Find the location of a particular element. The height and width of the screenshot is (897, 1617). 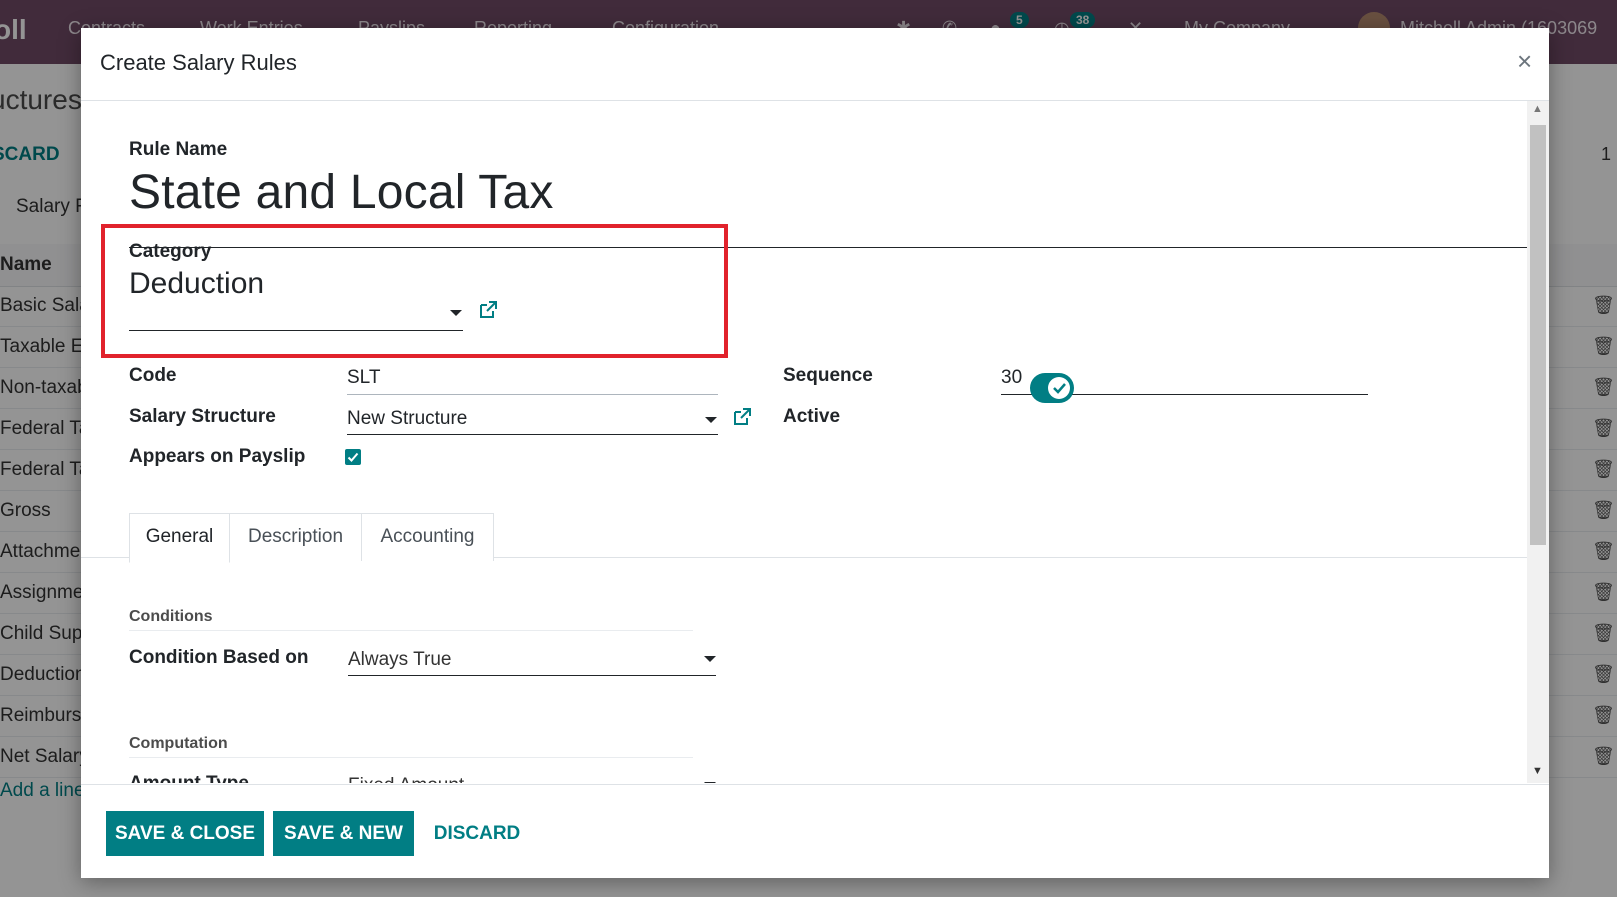

salary-structure-select: New Structure is located at coordinates (407, 419).